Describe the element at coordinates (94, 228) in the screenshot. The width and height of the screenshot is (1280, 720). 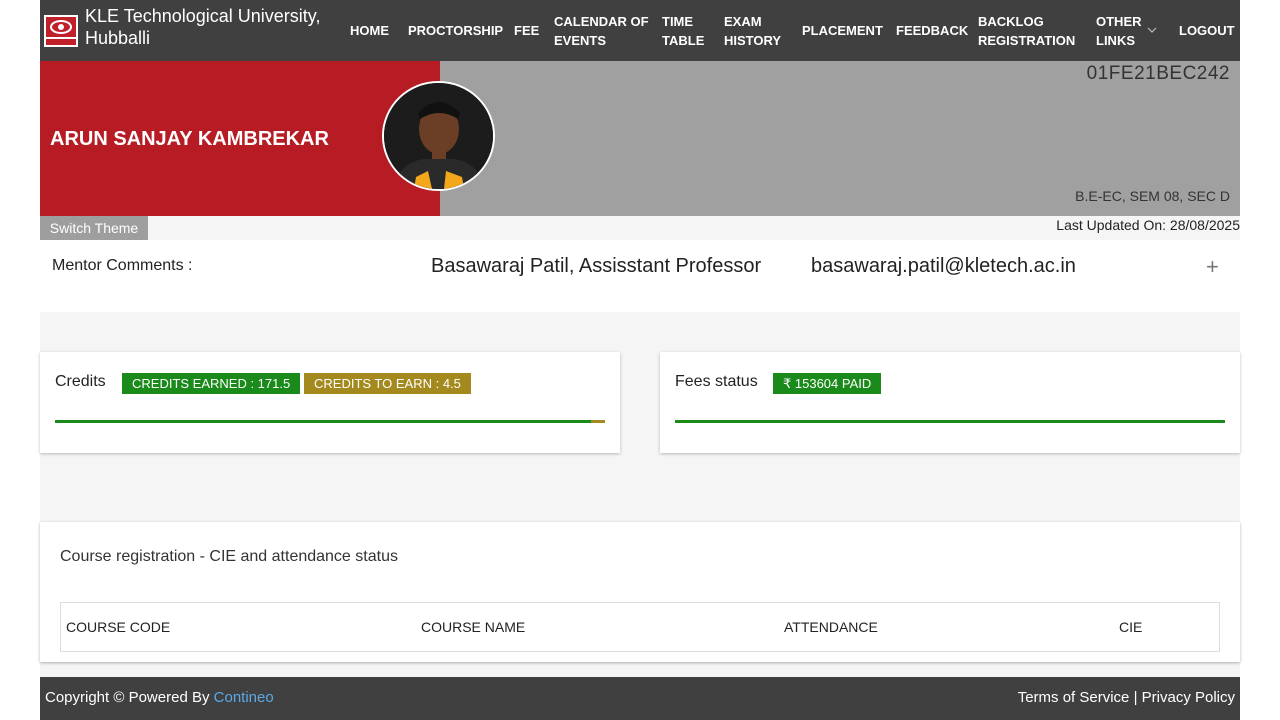
I see `switch-theme-button: Switch Theme` at that location.